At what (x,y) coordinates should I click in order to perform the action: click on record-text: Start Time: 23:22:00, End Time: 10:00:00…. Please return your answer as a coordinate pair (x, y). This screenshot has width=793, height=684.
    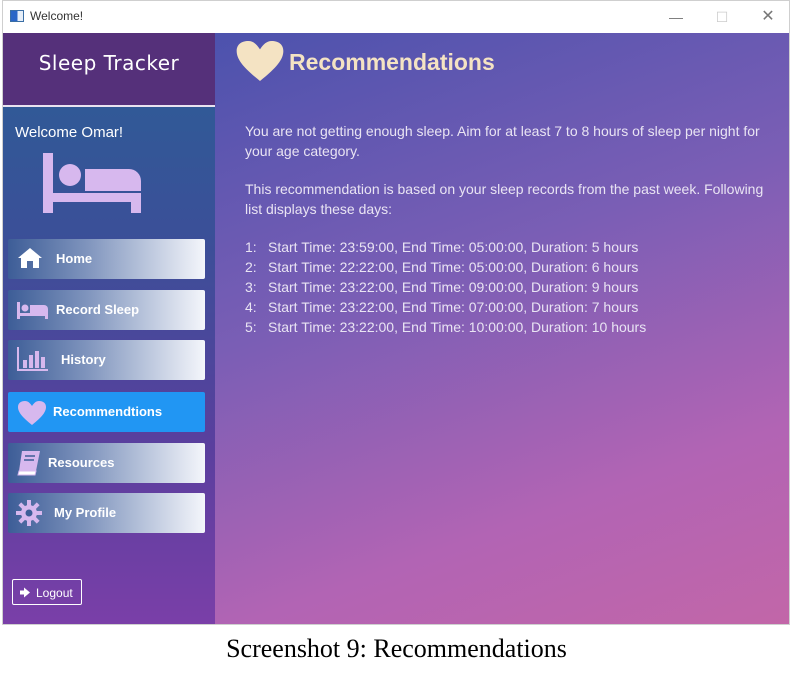
    Looking at the image, I should click on (457, 327).